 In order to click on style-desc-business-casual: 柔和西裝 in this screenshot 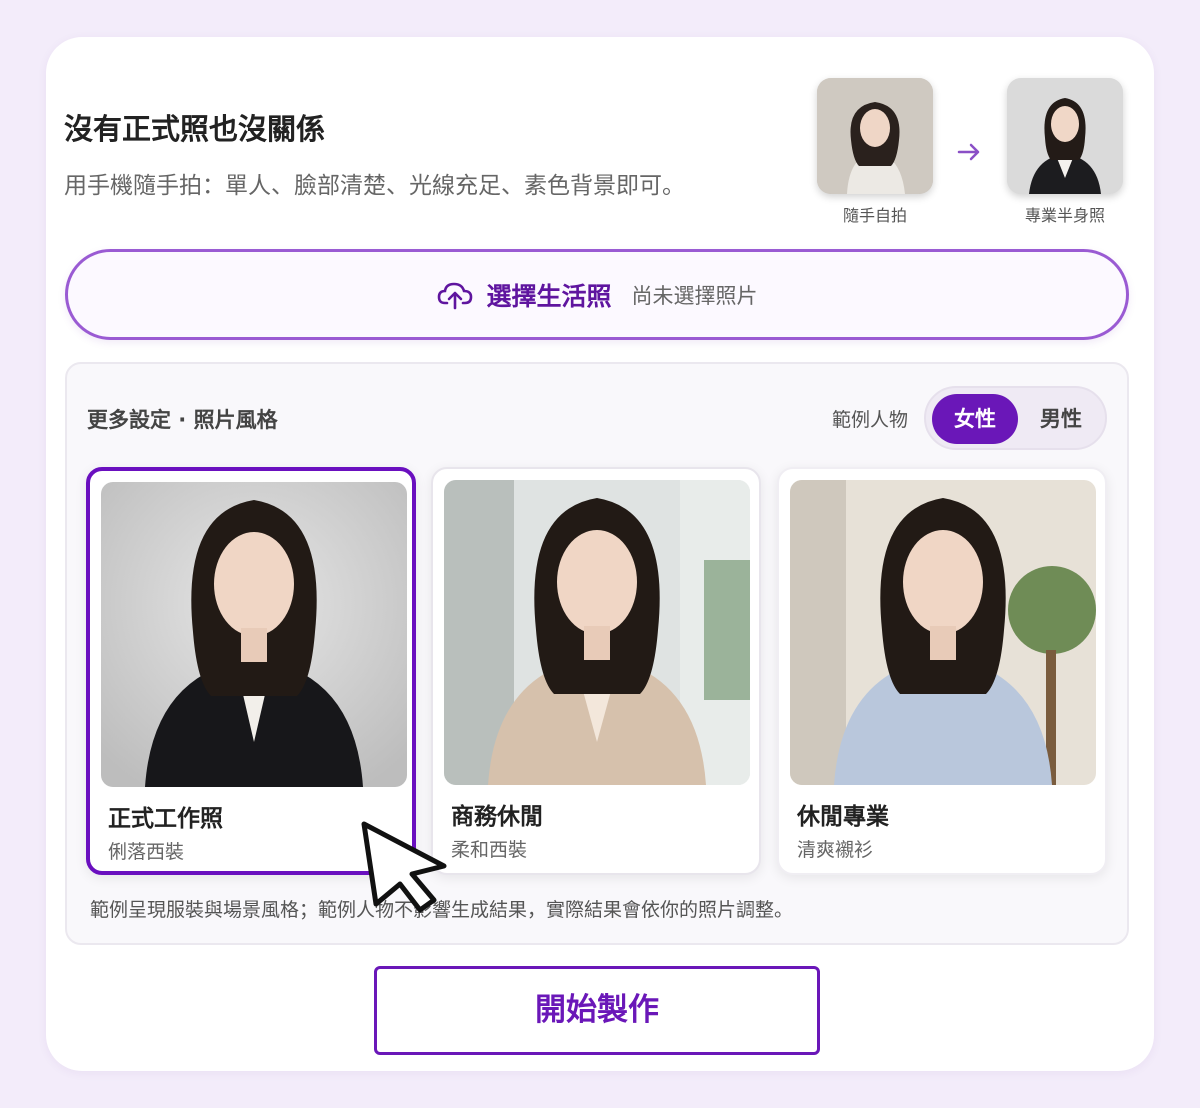, I will do `click(489, 850)`.